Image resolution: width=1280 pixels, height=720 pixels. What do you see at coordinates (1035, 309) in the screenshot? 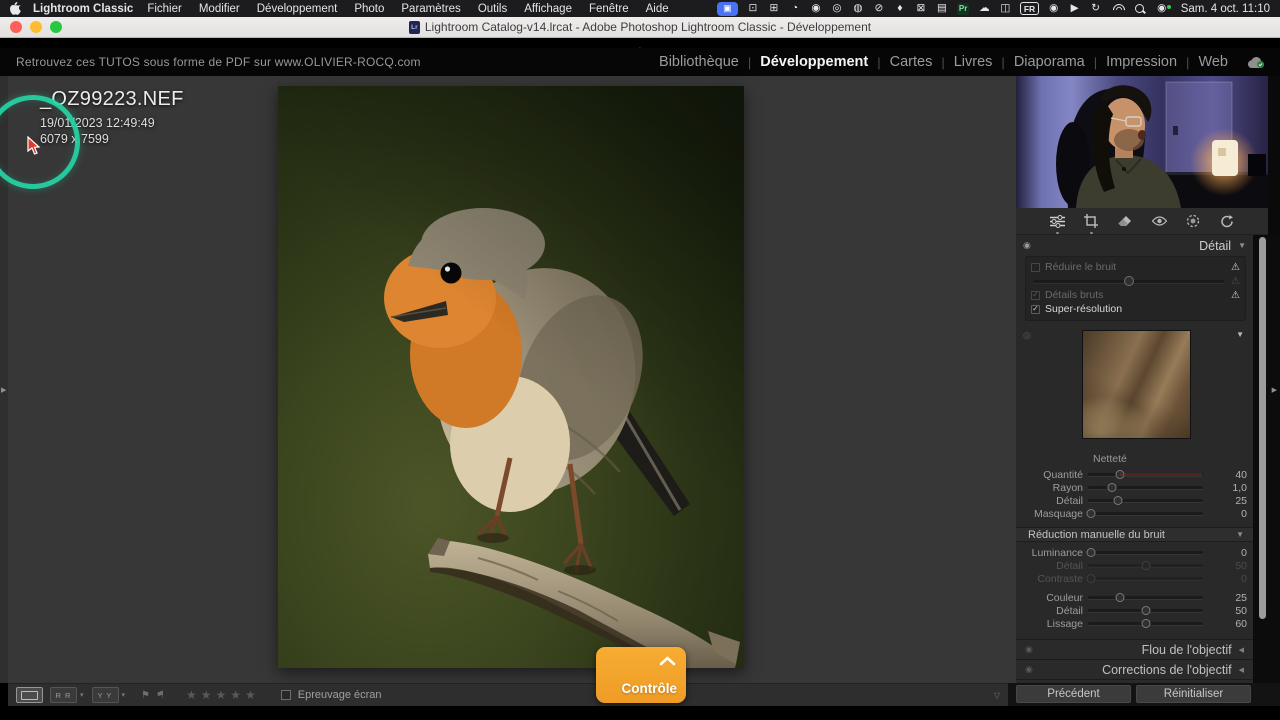
I see `super-resolution-checkbox: ✓` at bounding box center [1035, 309].